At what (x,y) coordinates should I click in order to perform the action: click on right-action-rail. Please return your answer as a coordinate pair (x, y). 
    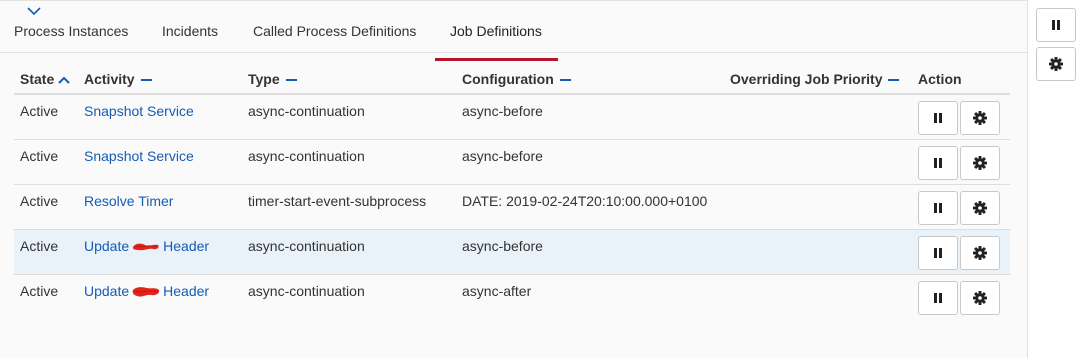
    Looking at the image, I should click on (1056, 179).